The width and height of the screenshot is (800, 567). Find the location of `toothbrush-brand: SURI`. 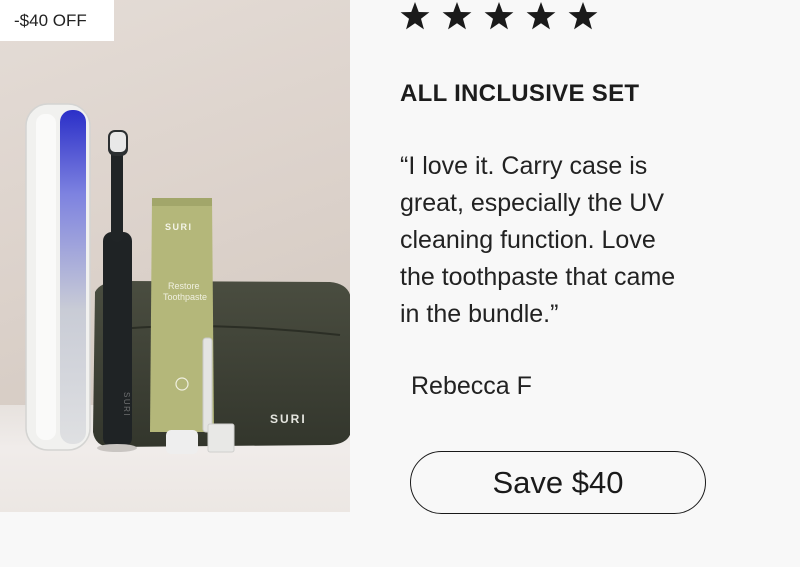

toothbrush-brand: SURI is located at coordinates (126, 404).